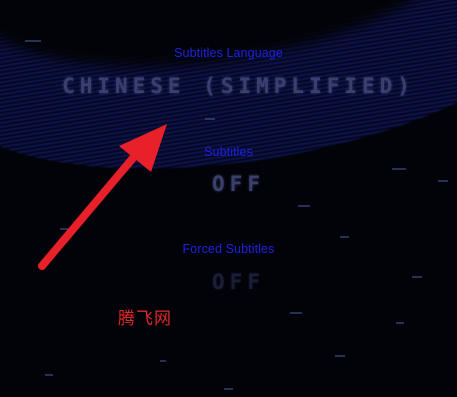  Describe the element at coordinates (145, 319) in the screenshot. I see `watermark-text: 腾飞网` at that location.